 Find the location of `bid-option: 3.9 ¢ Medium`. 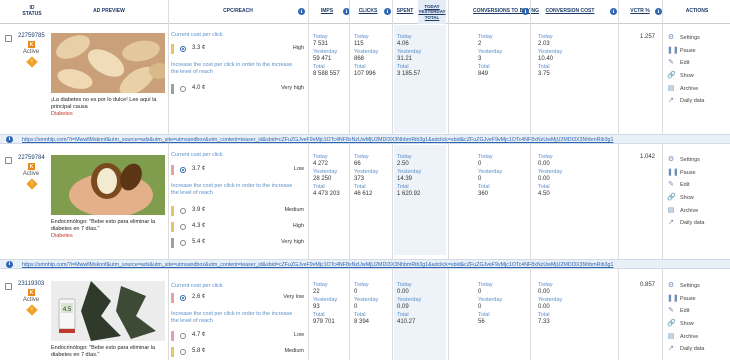

bid-option: 3.9 ¢ Medium is located at coordinates (237, 211).